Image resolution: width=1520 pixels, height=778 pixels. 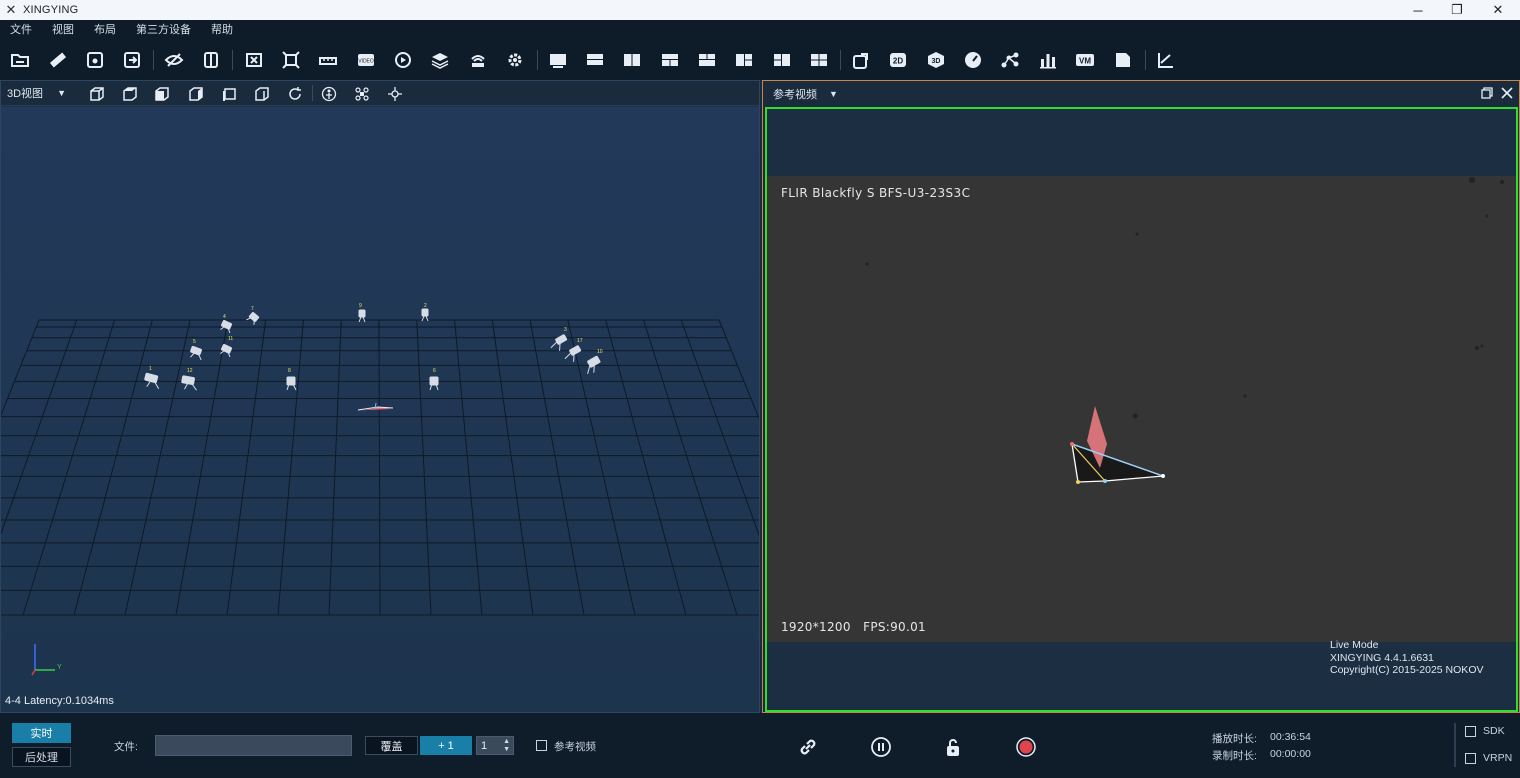 I want to click on layout-left-icon, so click(x=744, y=60).